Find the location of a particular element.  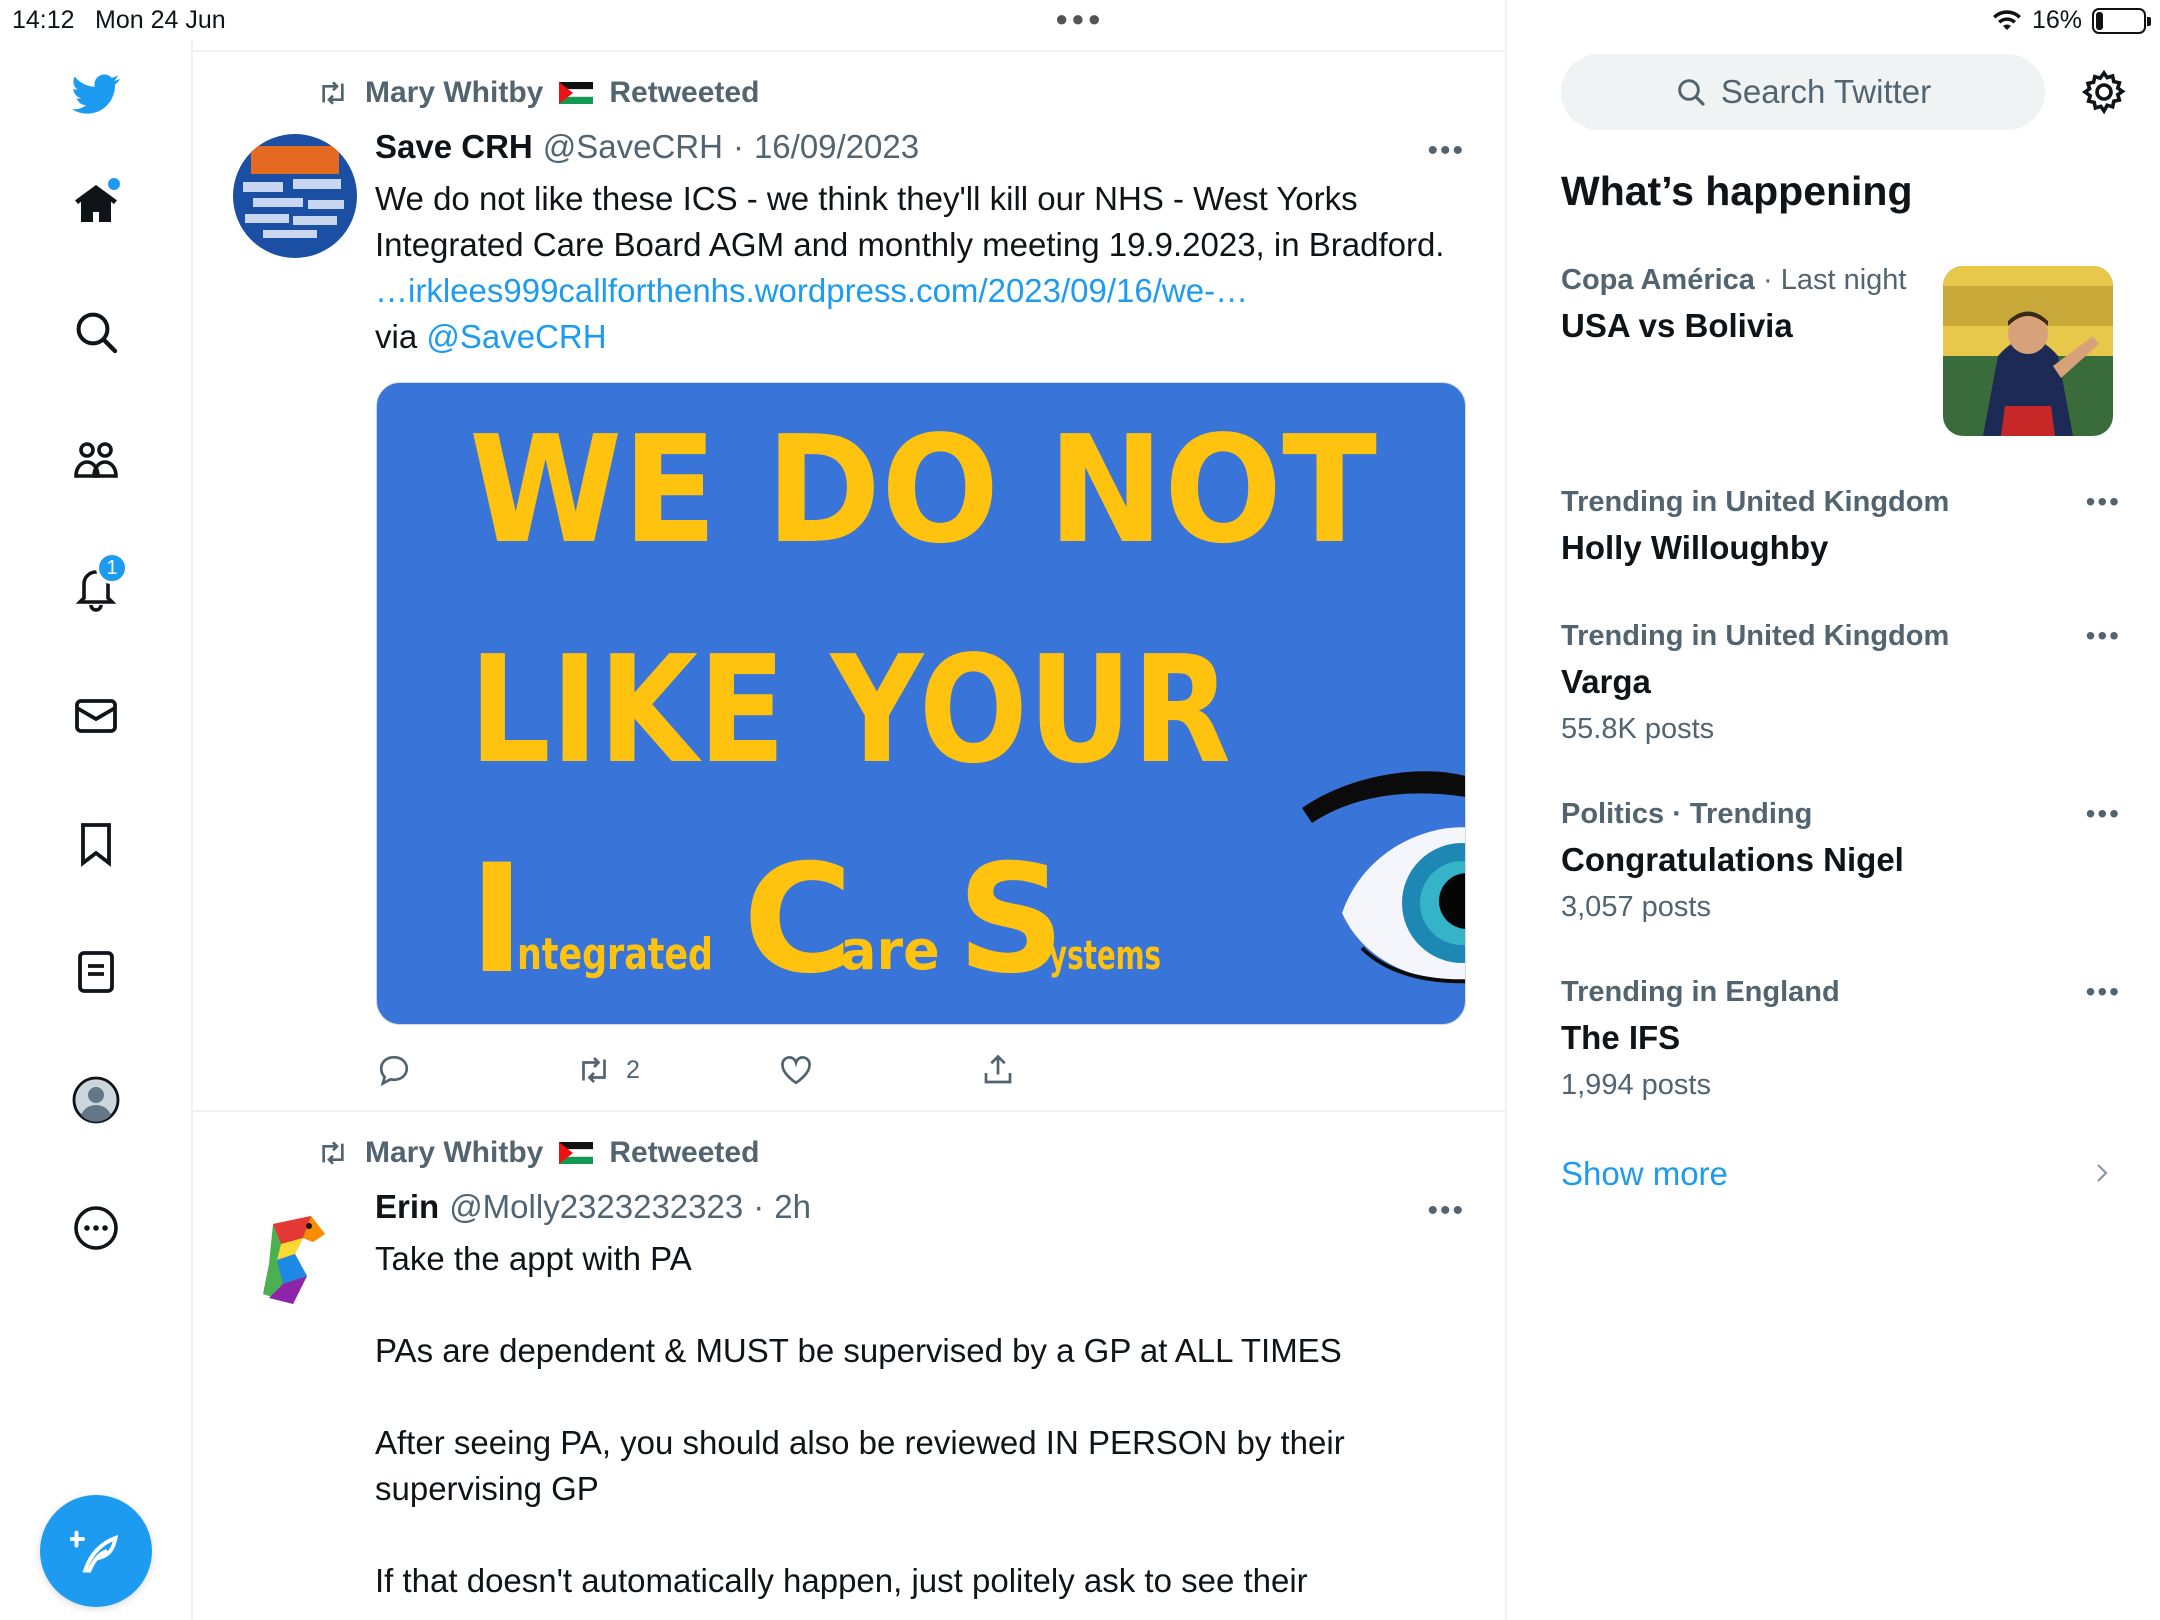

retweet-count: 2 is located at coordinates (633, 1069).